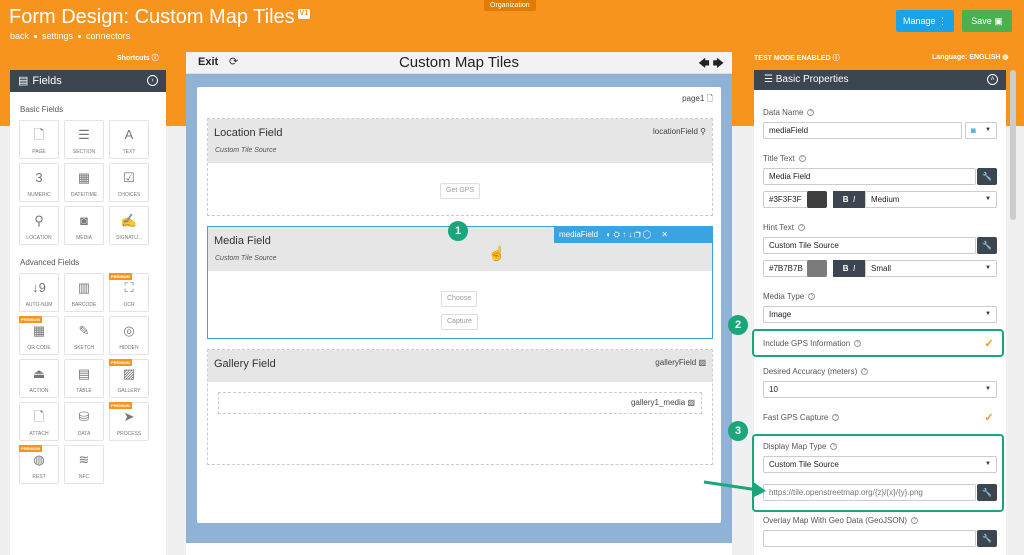 The width and height of the screenshot is (1024, 555). What do you see at coordinates (129, 292) in the screenshot?
I see `field-tile-ocr: PREMIUM ⛶ OCR` at bounding box center [129, 292].